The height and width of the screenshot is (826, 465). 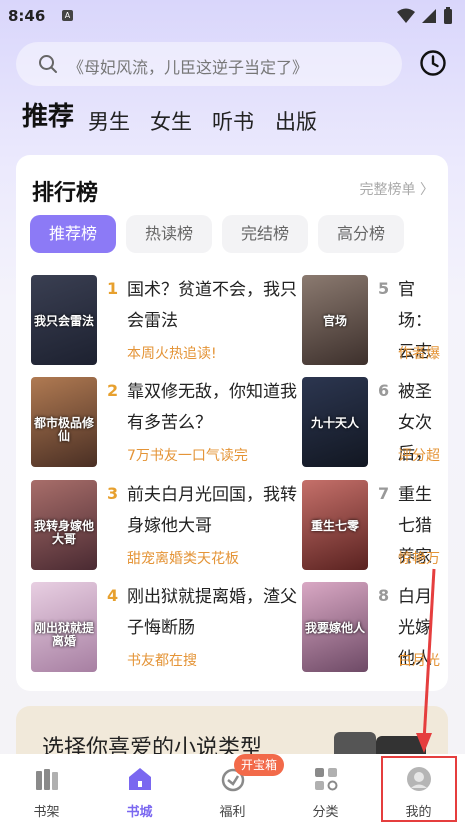 What do you see at coordinates (375, 321) in the screenshot?
I see `book-item: 官场 5 官场：云志 作者爆` at bounding box center [375, 321].